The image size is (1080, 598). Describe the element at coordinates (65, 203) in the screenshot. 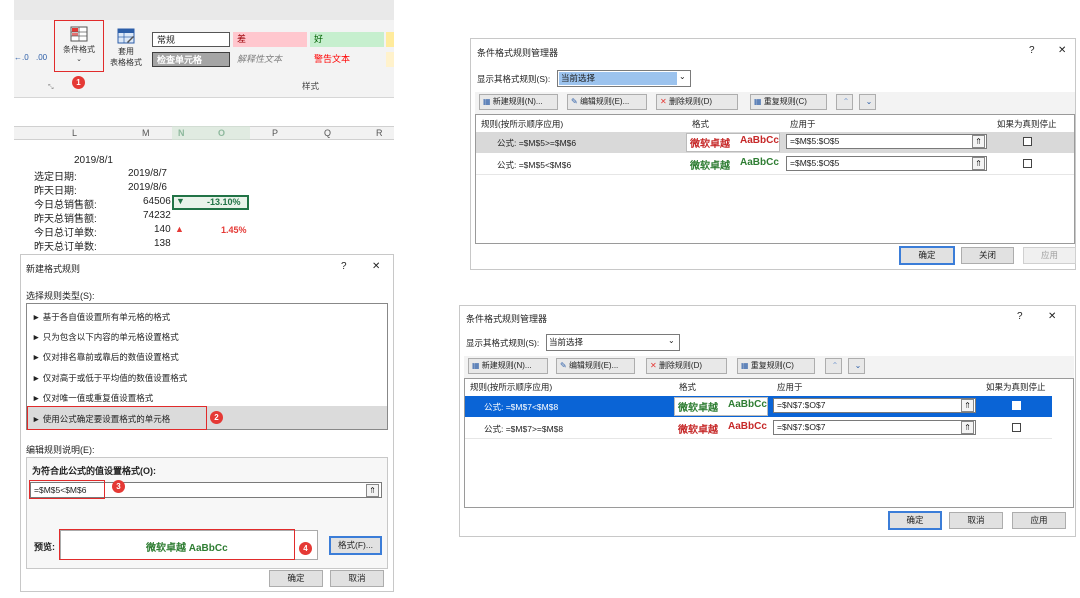

I see `row-label: 今日总销售额:` at that location.